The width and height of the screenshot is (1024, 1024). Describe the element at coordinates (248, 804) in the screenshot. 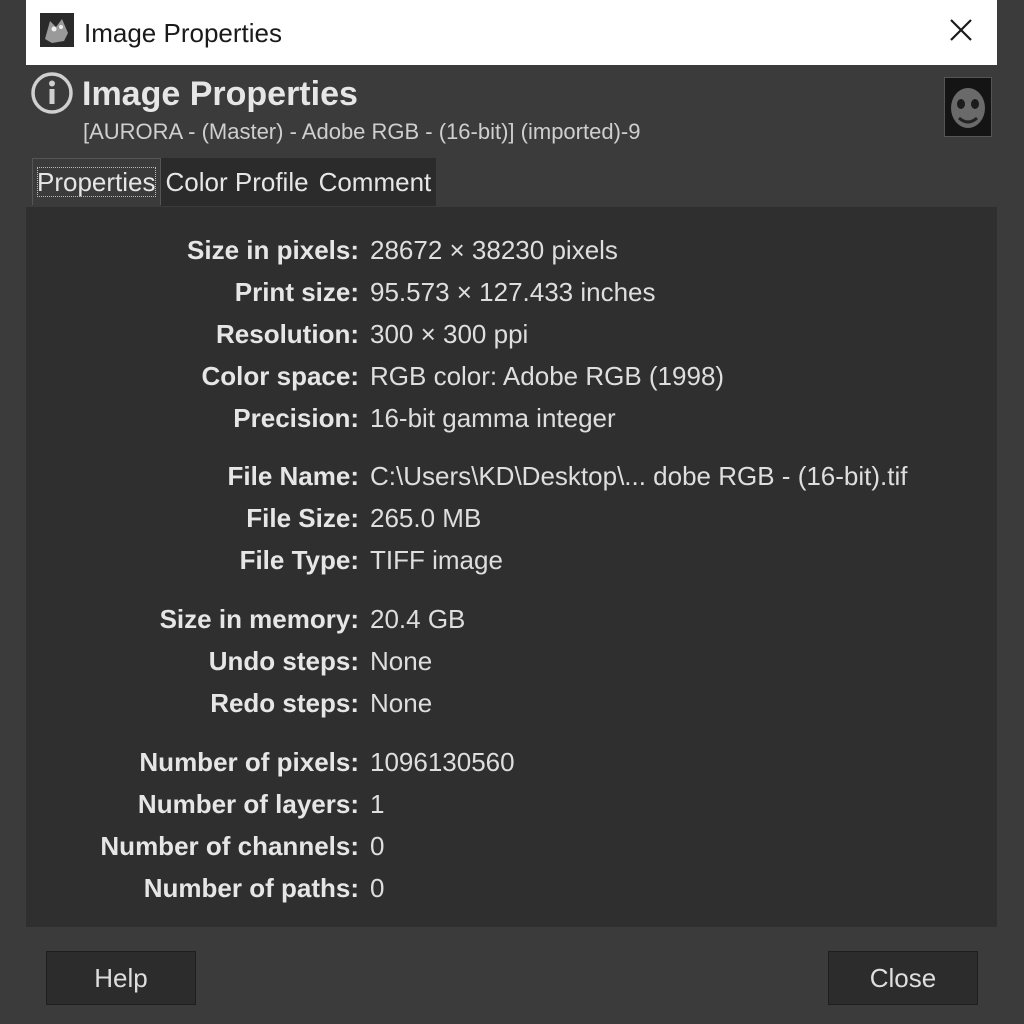

I see `property-label: Number of layers:` at that location.